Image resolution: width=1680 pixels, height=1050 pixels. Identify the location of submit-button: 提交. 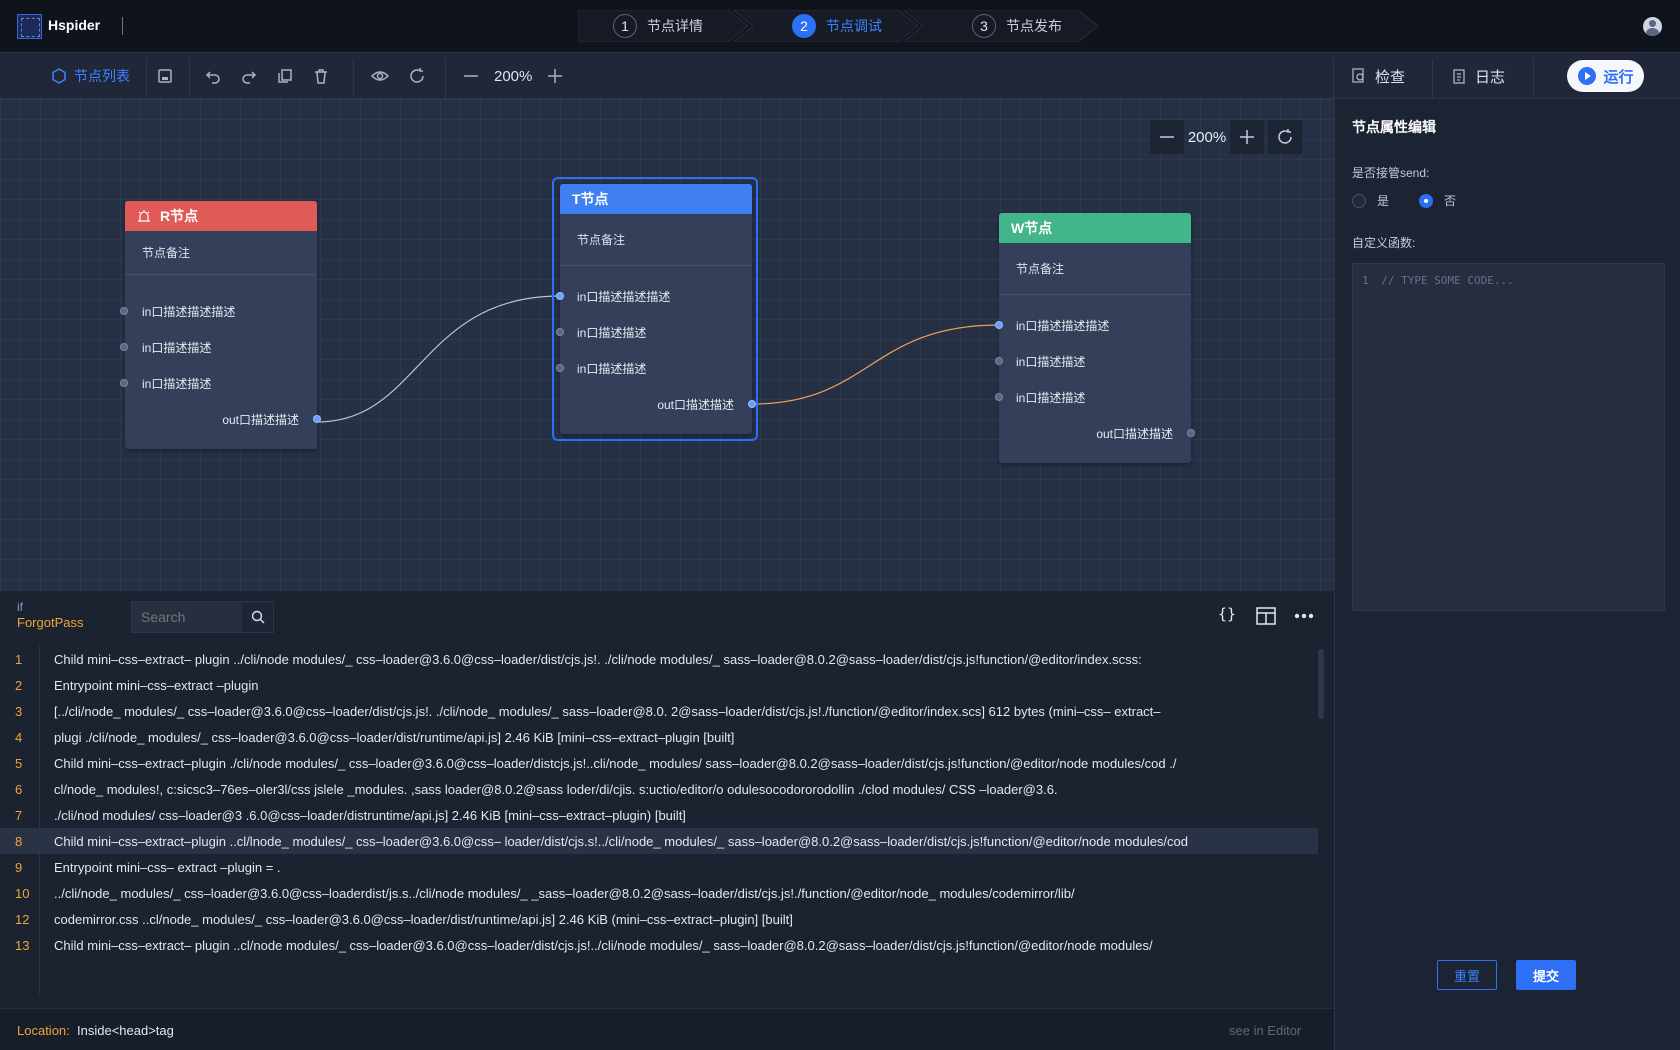
(1546, 975).